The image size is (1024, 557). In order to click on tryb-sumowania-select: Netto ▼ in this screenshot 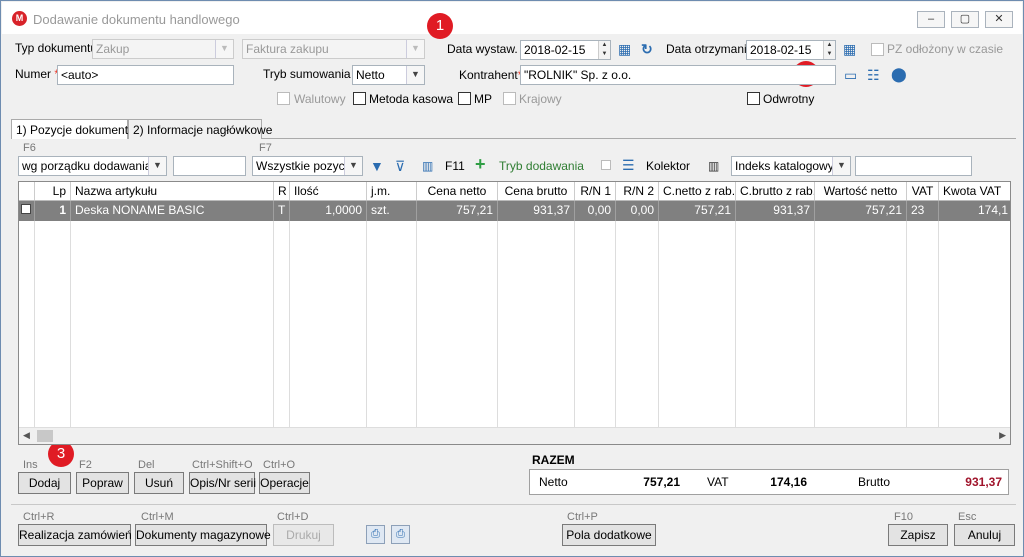, I will do `click(388, 75)`.